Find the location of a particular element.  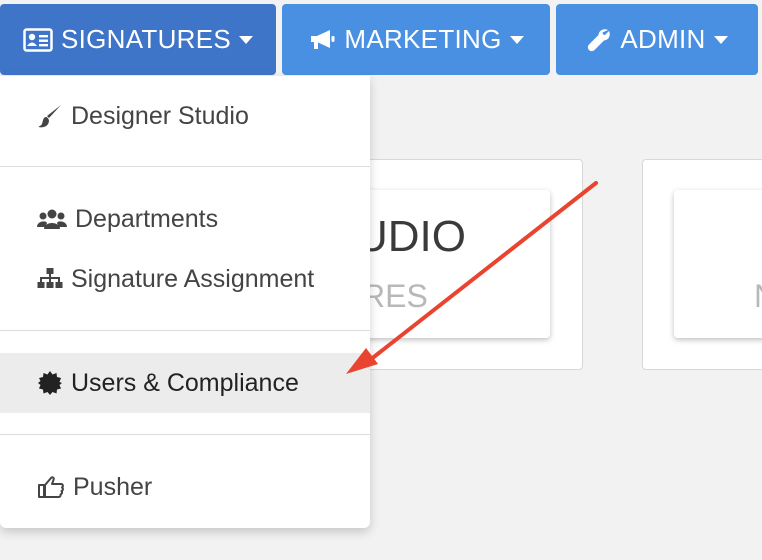

top-navigation: SIGNATURES MARKETING ADMIN is located at coordinates (381, 38).